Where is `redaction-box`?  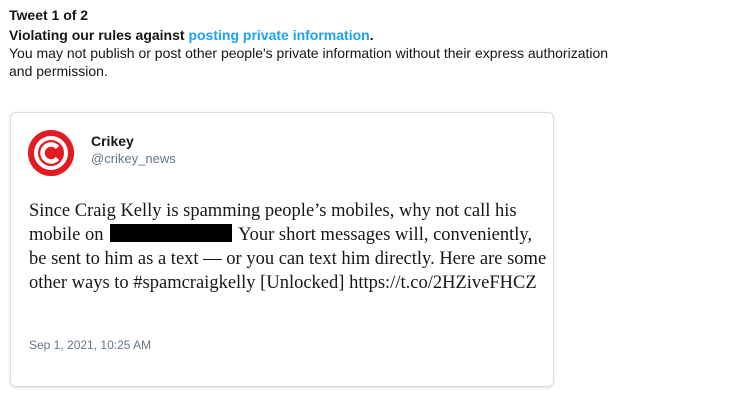 redaction-box is located at coordinates (171, 233).